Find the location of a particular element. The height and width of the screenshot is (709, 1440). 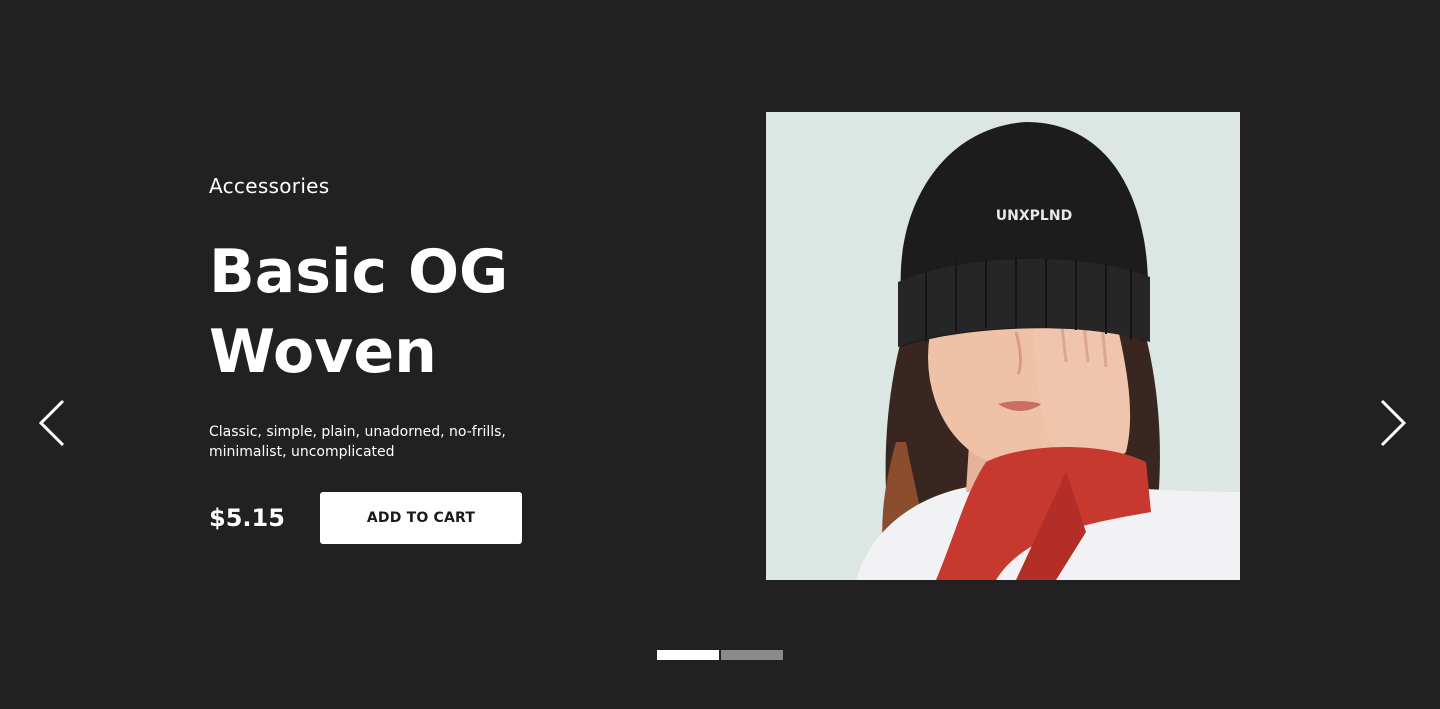

beanie-label: UNXPLND is located at coordinates (1034, 216).